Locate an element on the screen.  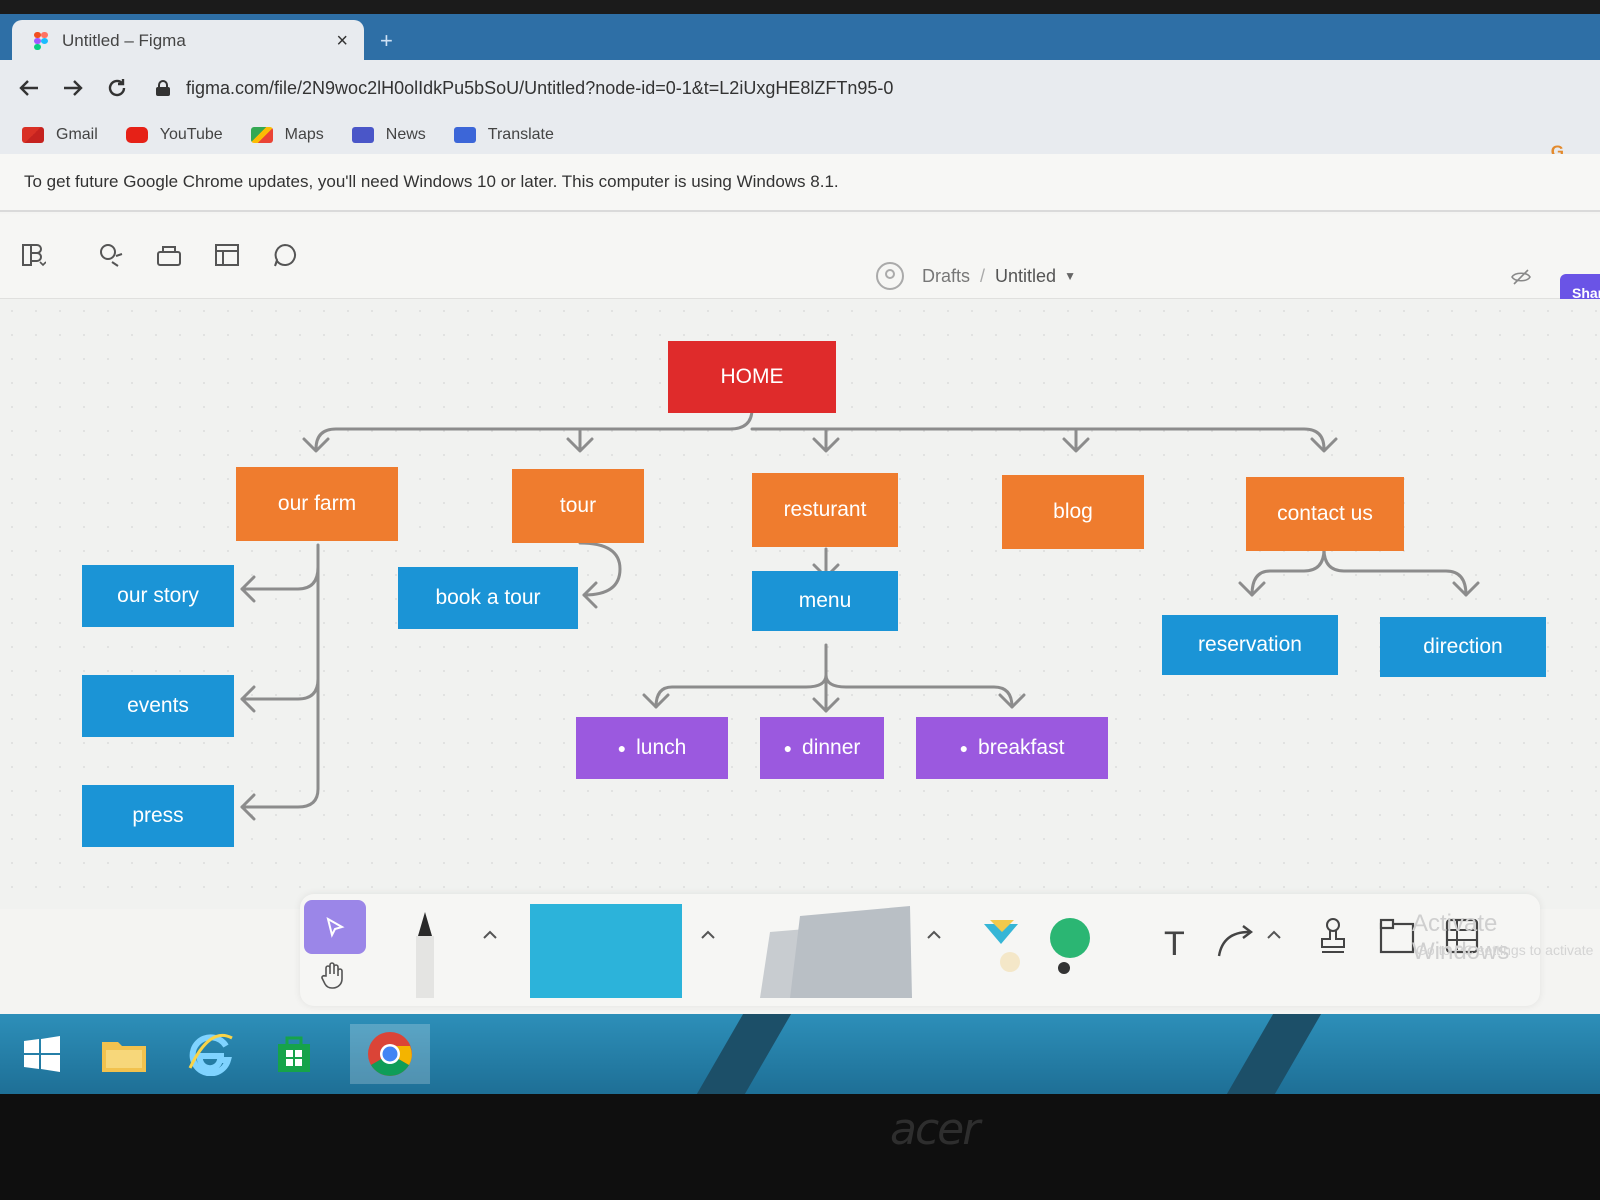
node-label: events is located at coordinates (158, 705).